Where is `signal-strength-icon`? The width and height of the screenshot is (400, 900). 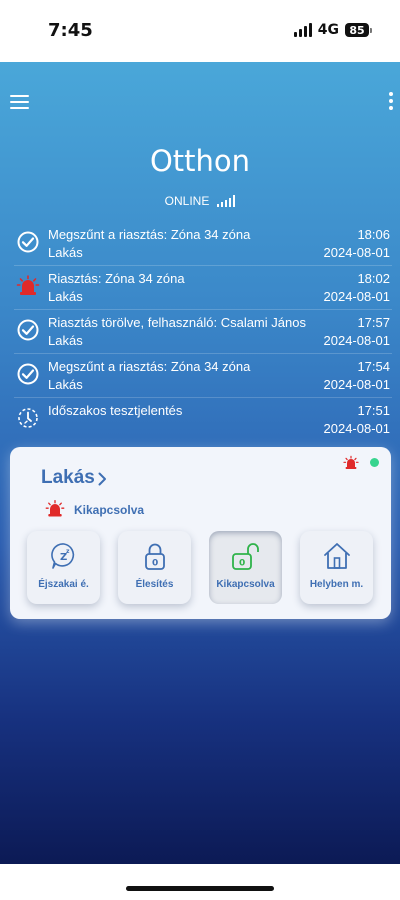
signal-strength-icon is located at coordinates (226, 201).